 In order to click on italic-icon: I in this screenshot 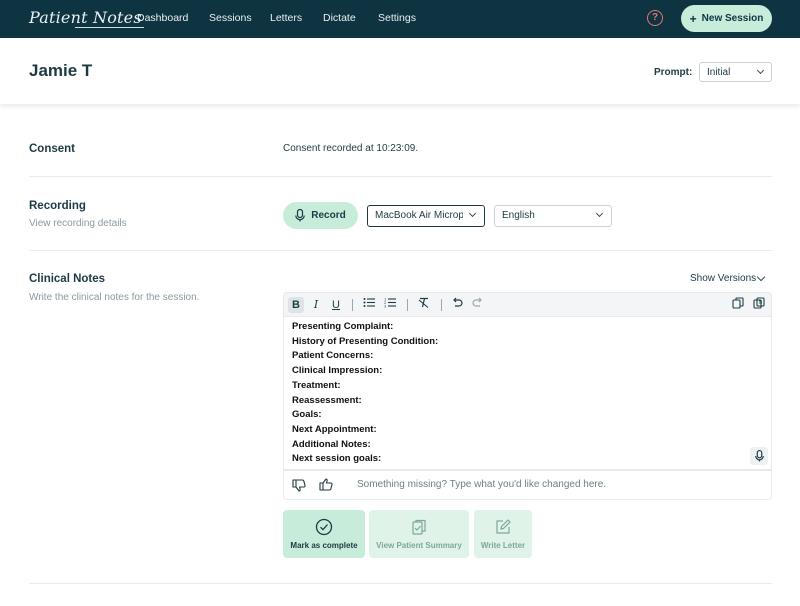, I will do `click(316, 305)`.